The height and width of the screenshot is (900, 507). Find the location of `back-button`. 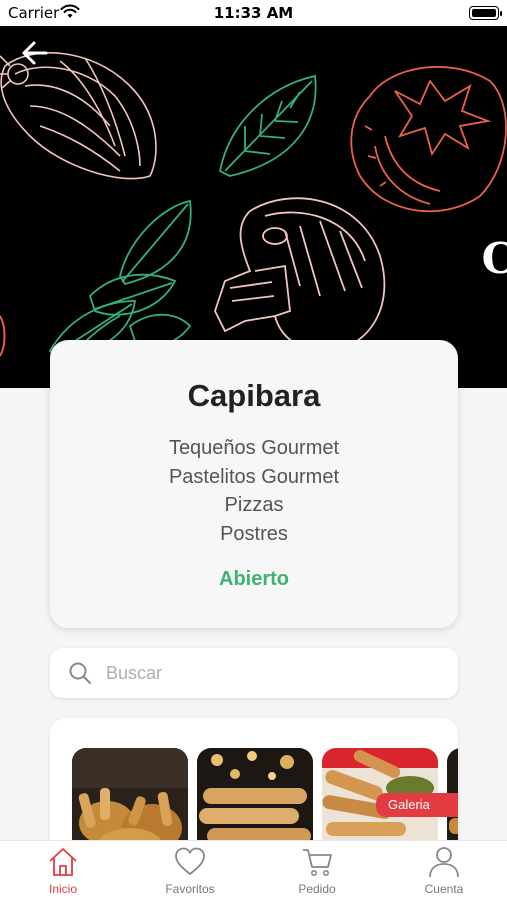

back-button is located at coordinates (35, 53).